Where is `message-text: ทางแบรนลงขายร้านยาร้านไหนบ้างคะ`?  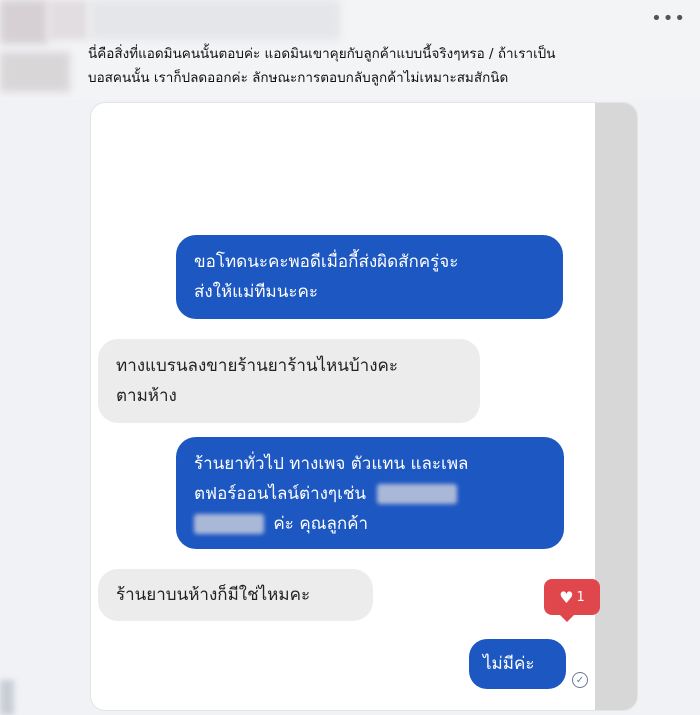 message-text: ทางแบรนลงขายร้านยาร้านไหนบ้างคะ is located at coordinates (257, 366).